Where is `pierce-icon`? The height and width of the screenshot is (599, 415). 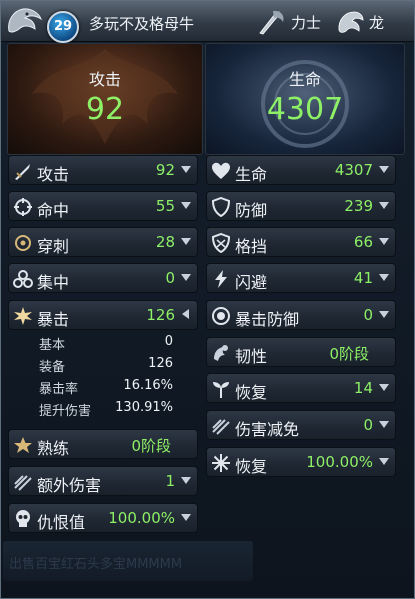
pierce-icon is located at coordinates (23, 243).